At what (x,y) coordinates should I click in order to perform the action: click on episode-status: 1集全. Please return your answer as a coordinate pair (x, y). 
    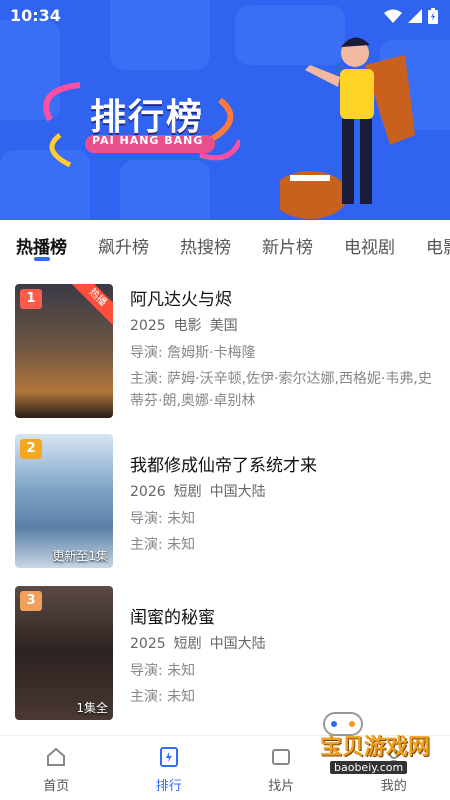
    Looking at the image, I should click on (92, 708).